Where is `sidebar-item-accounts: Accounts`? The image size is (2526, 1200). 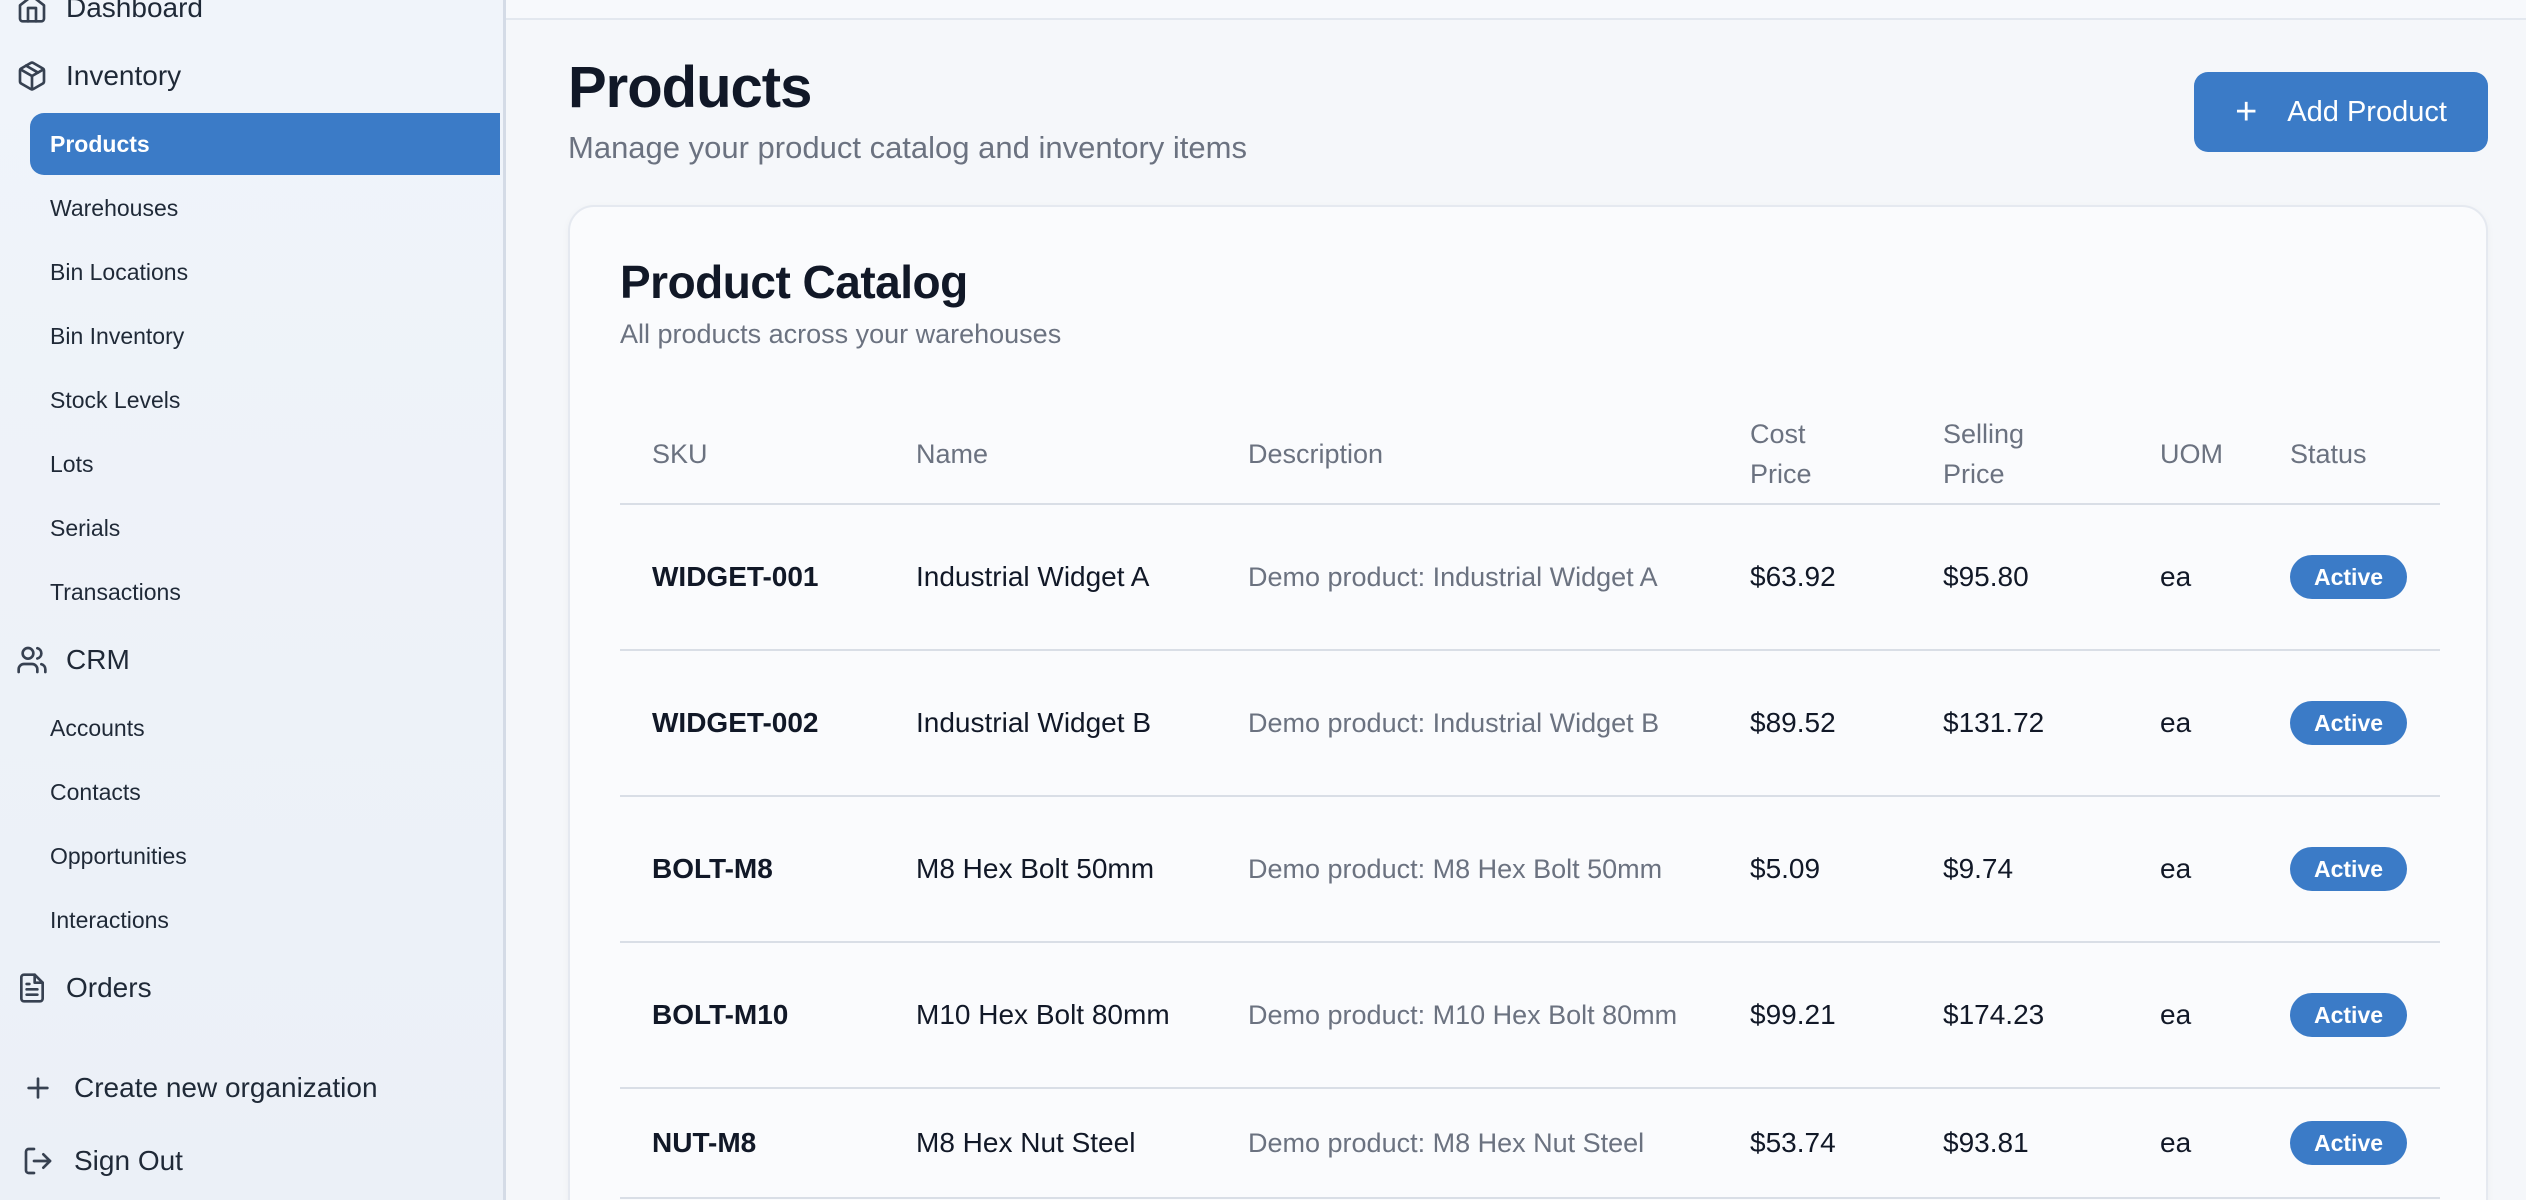
sidebar-item-accounts: Accounts is located at coordinates (265, 728).